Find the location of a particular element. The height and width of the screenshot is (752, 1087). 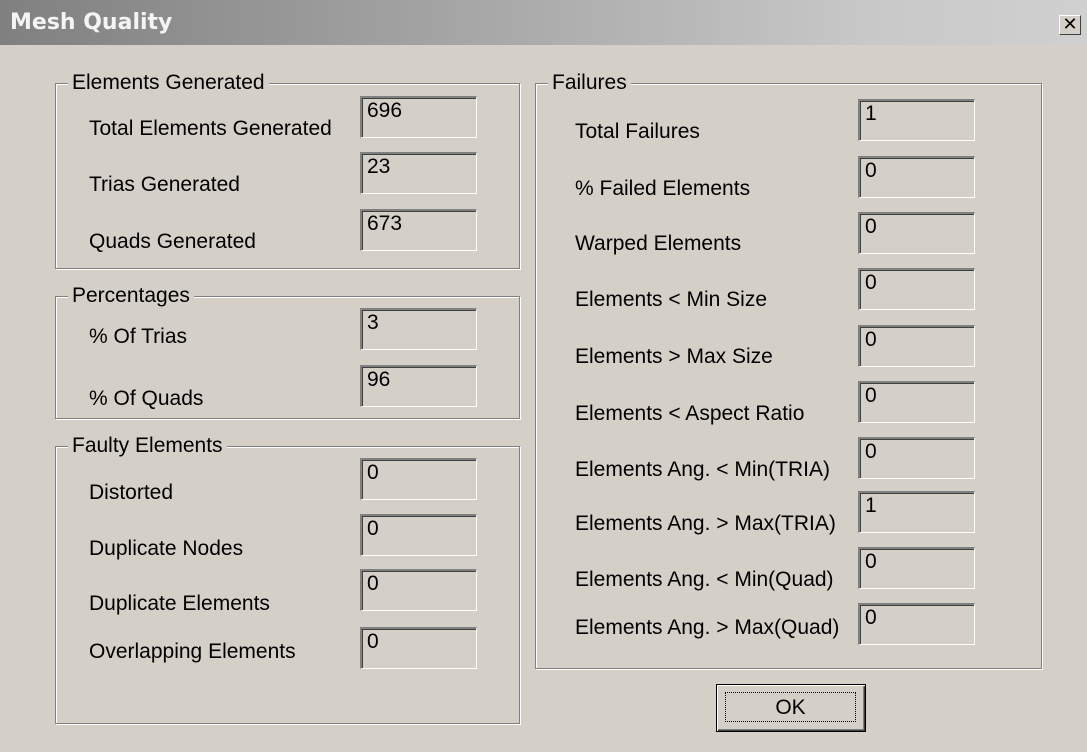

window-title: Mesh Quality is located at coordinates (91, 22).